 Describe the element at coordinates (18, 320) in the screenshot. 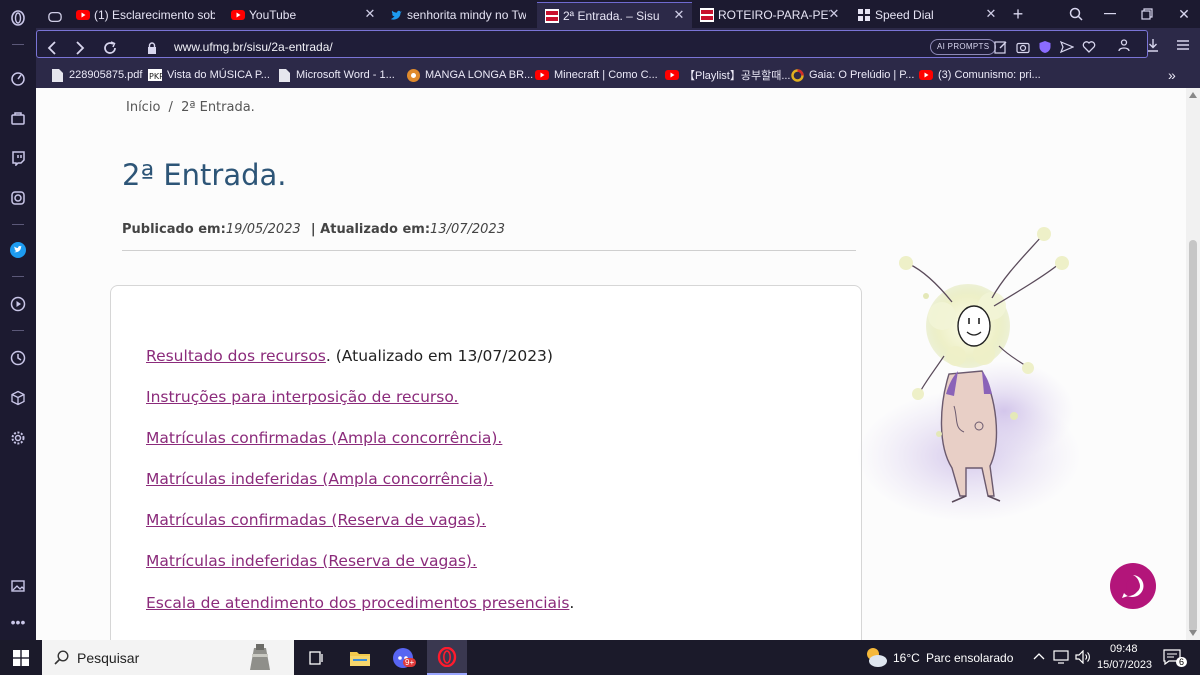

I see `opera-sidebar: •••` at that location.